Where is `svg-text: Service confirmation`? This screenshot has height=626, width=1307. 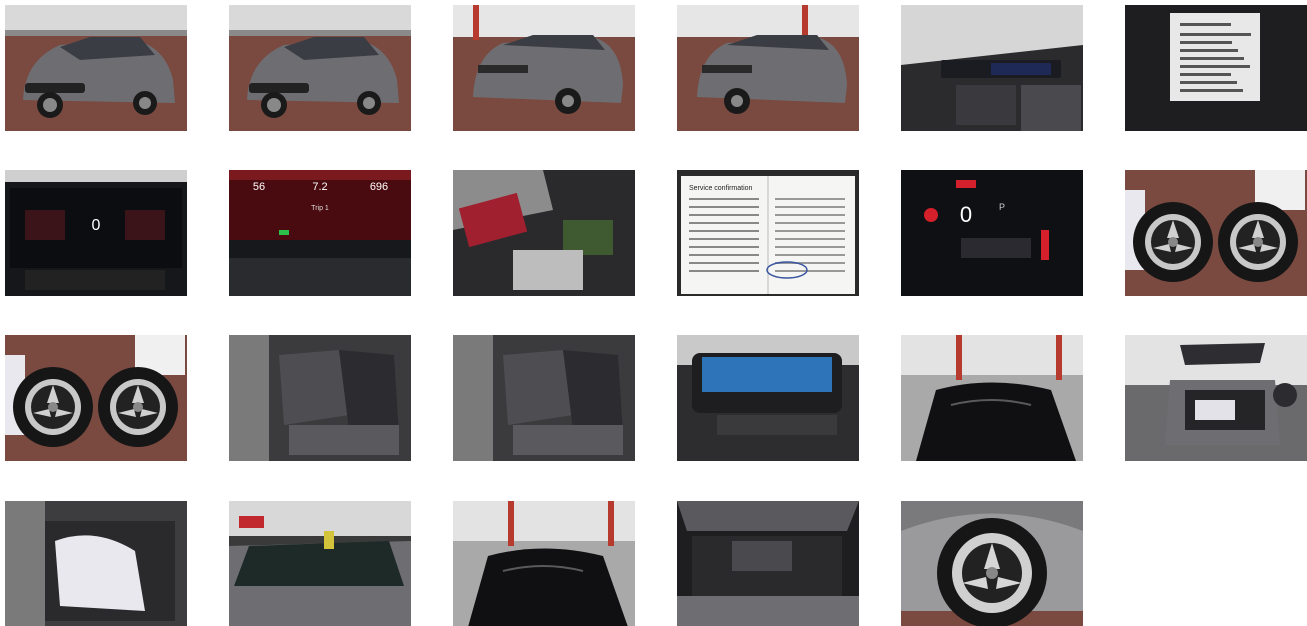 svg-text: Service confirmation is located at coordinates (721, 188).